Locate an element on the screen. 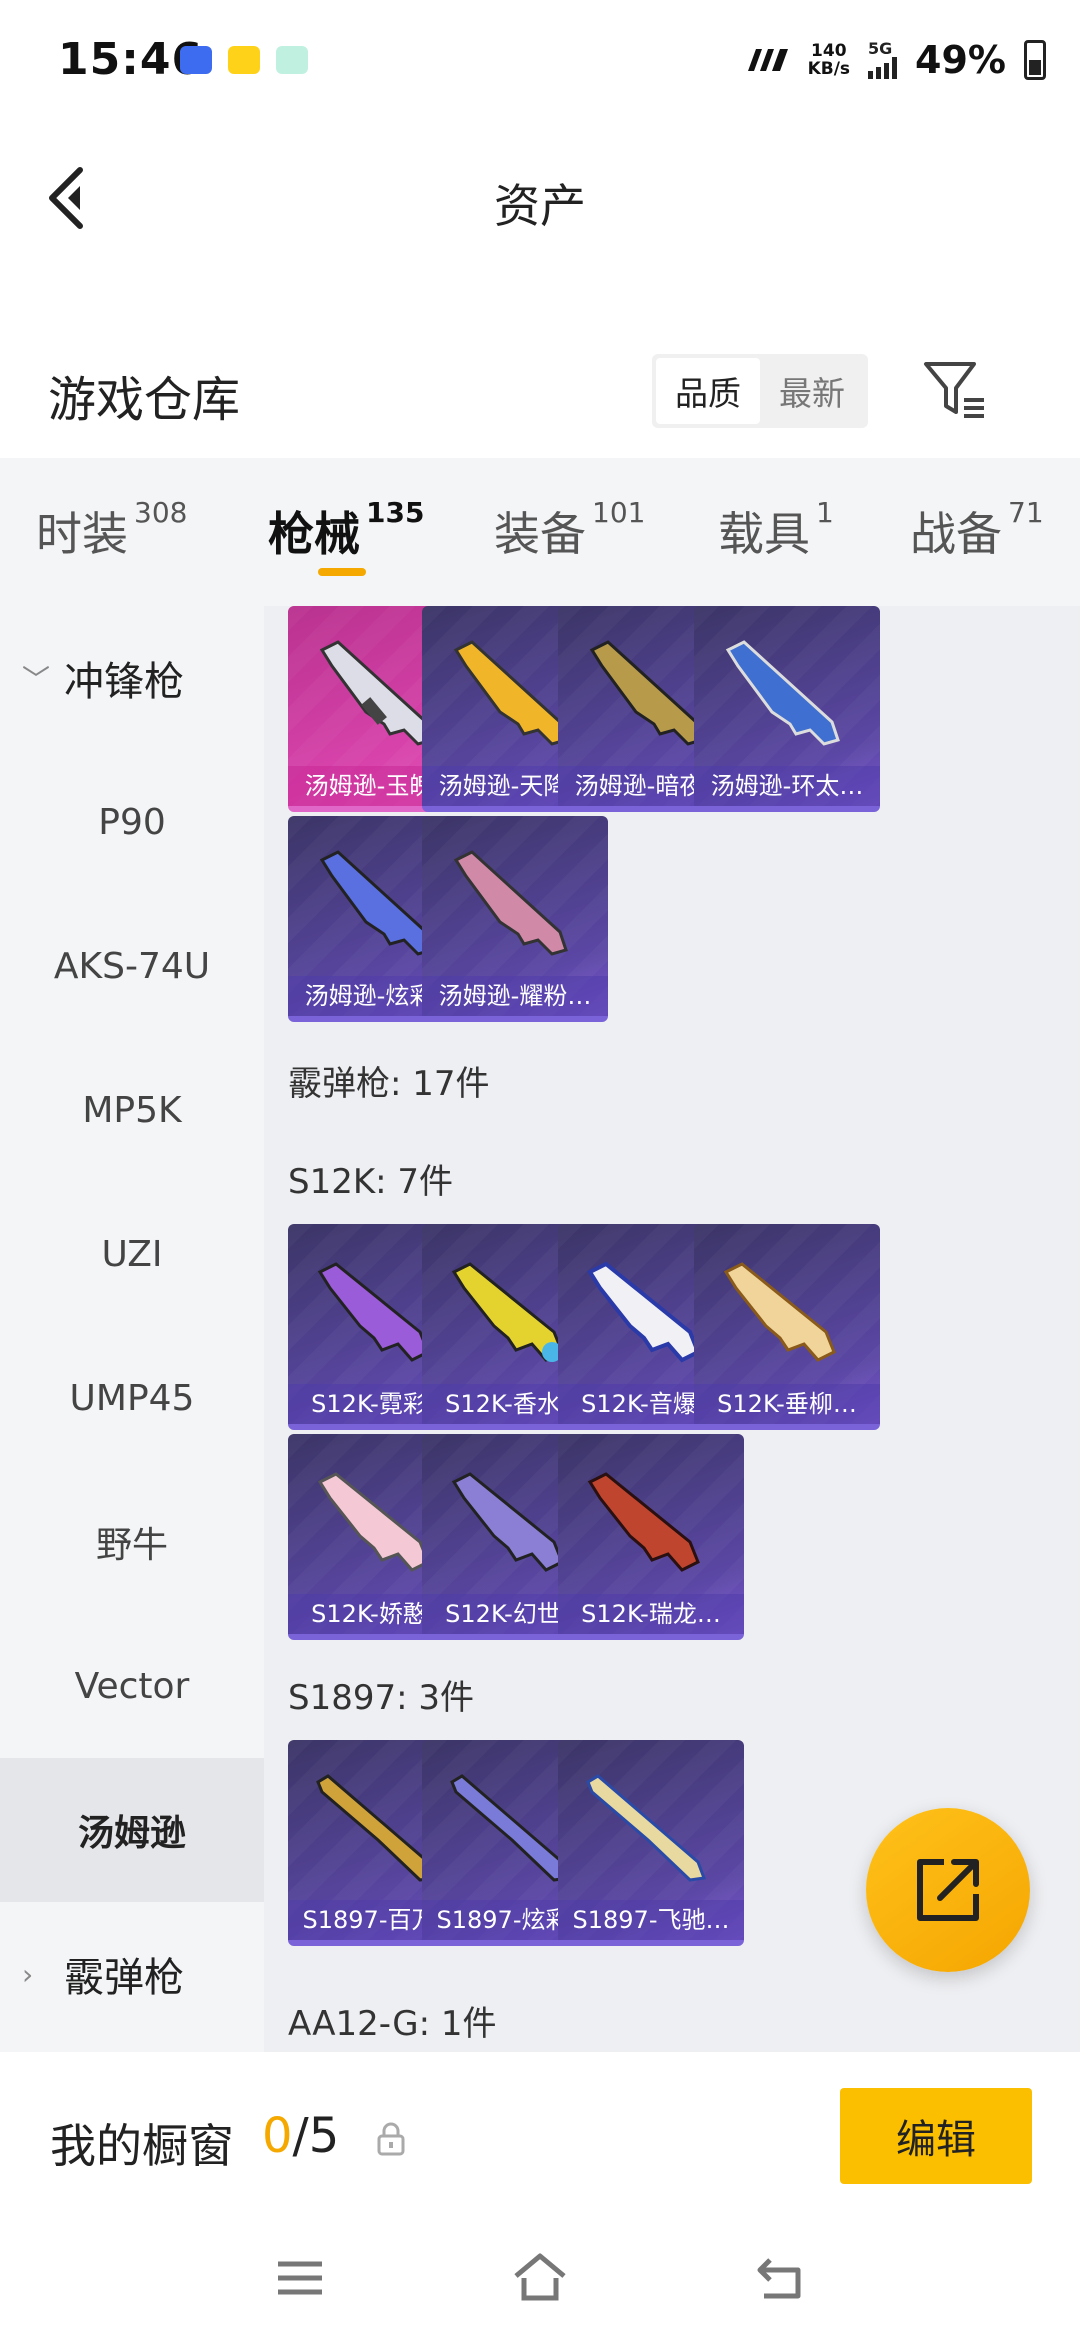 The image size is (1080, 2344). back-icon is located at coordinates (780, 2278).